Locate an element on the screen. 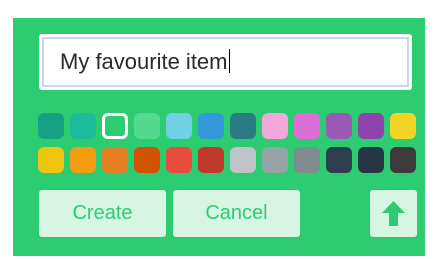 The image size is (437, 259). arrow-up-icon is located at coordinates (393, 213).